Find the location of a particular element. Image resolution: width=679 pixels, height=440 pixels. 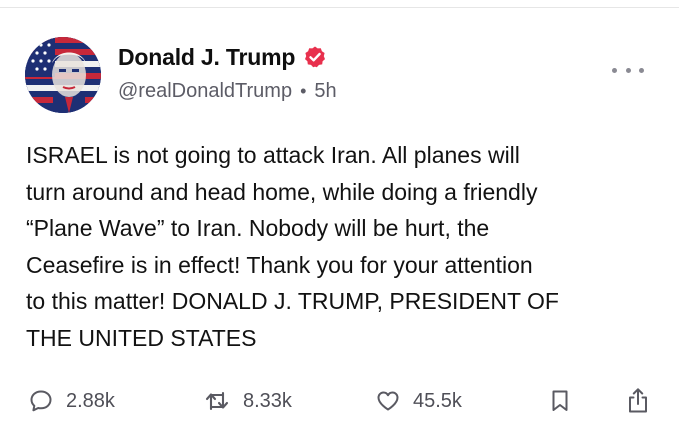

post-timestamp: 5h is located at coordinates (325, 91).